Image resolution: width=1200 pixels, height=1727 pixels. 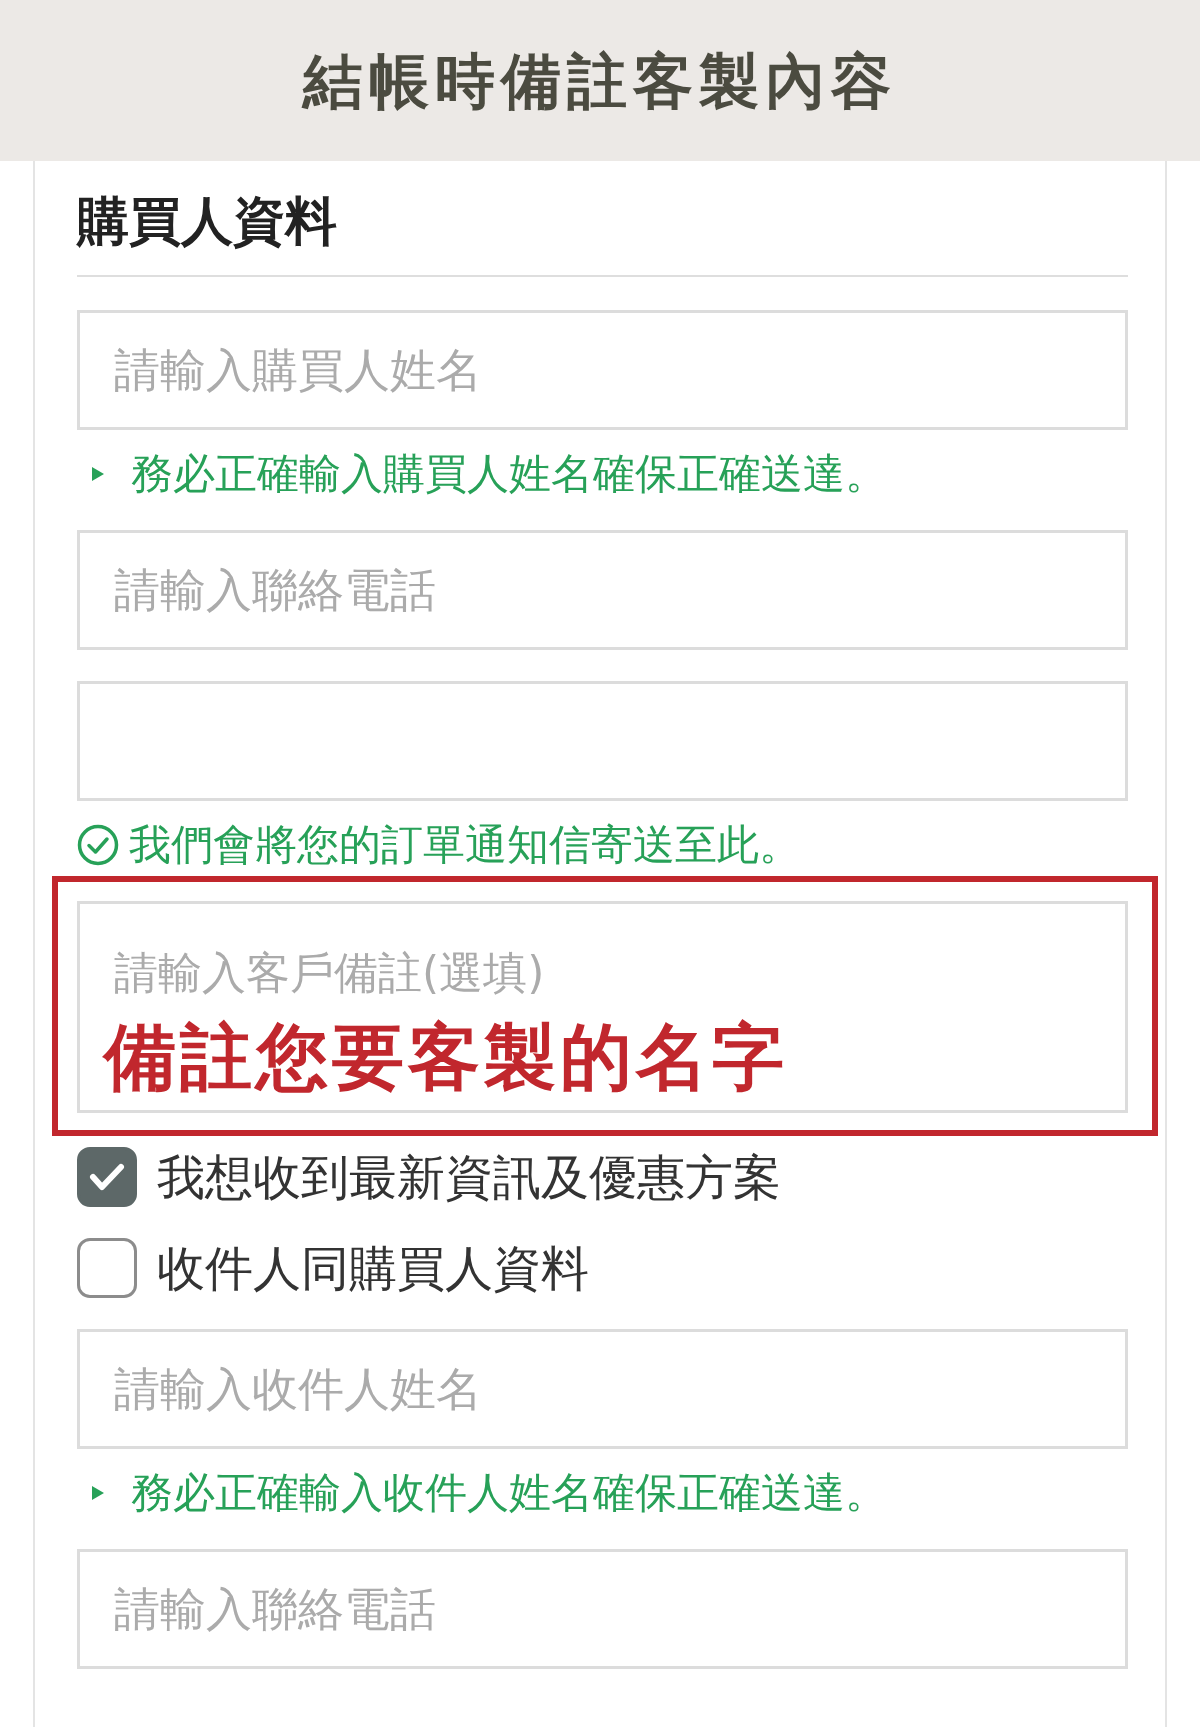 What do you see at coordinates (600, 80) in the screenshot?
I see `page-title: 結帳時備註客製內容` at bounding box center [600, 80].